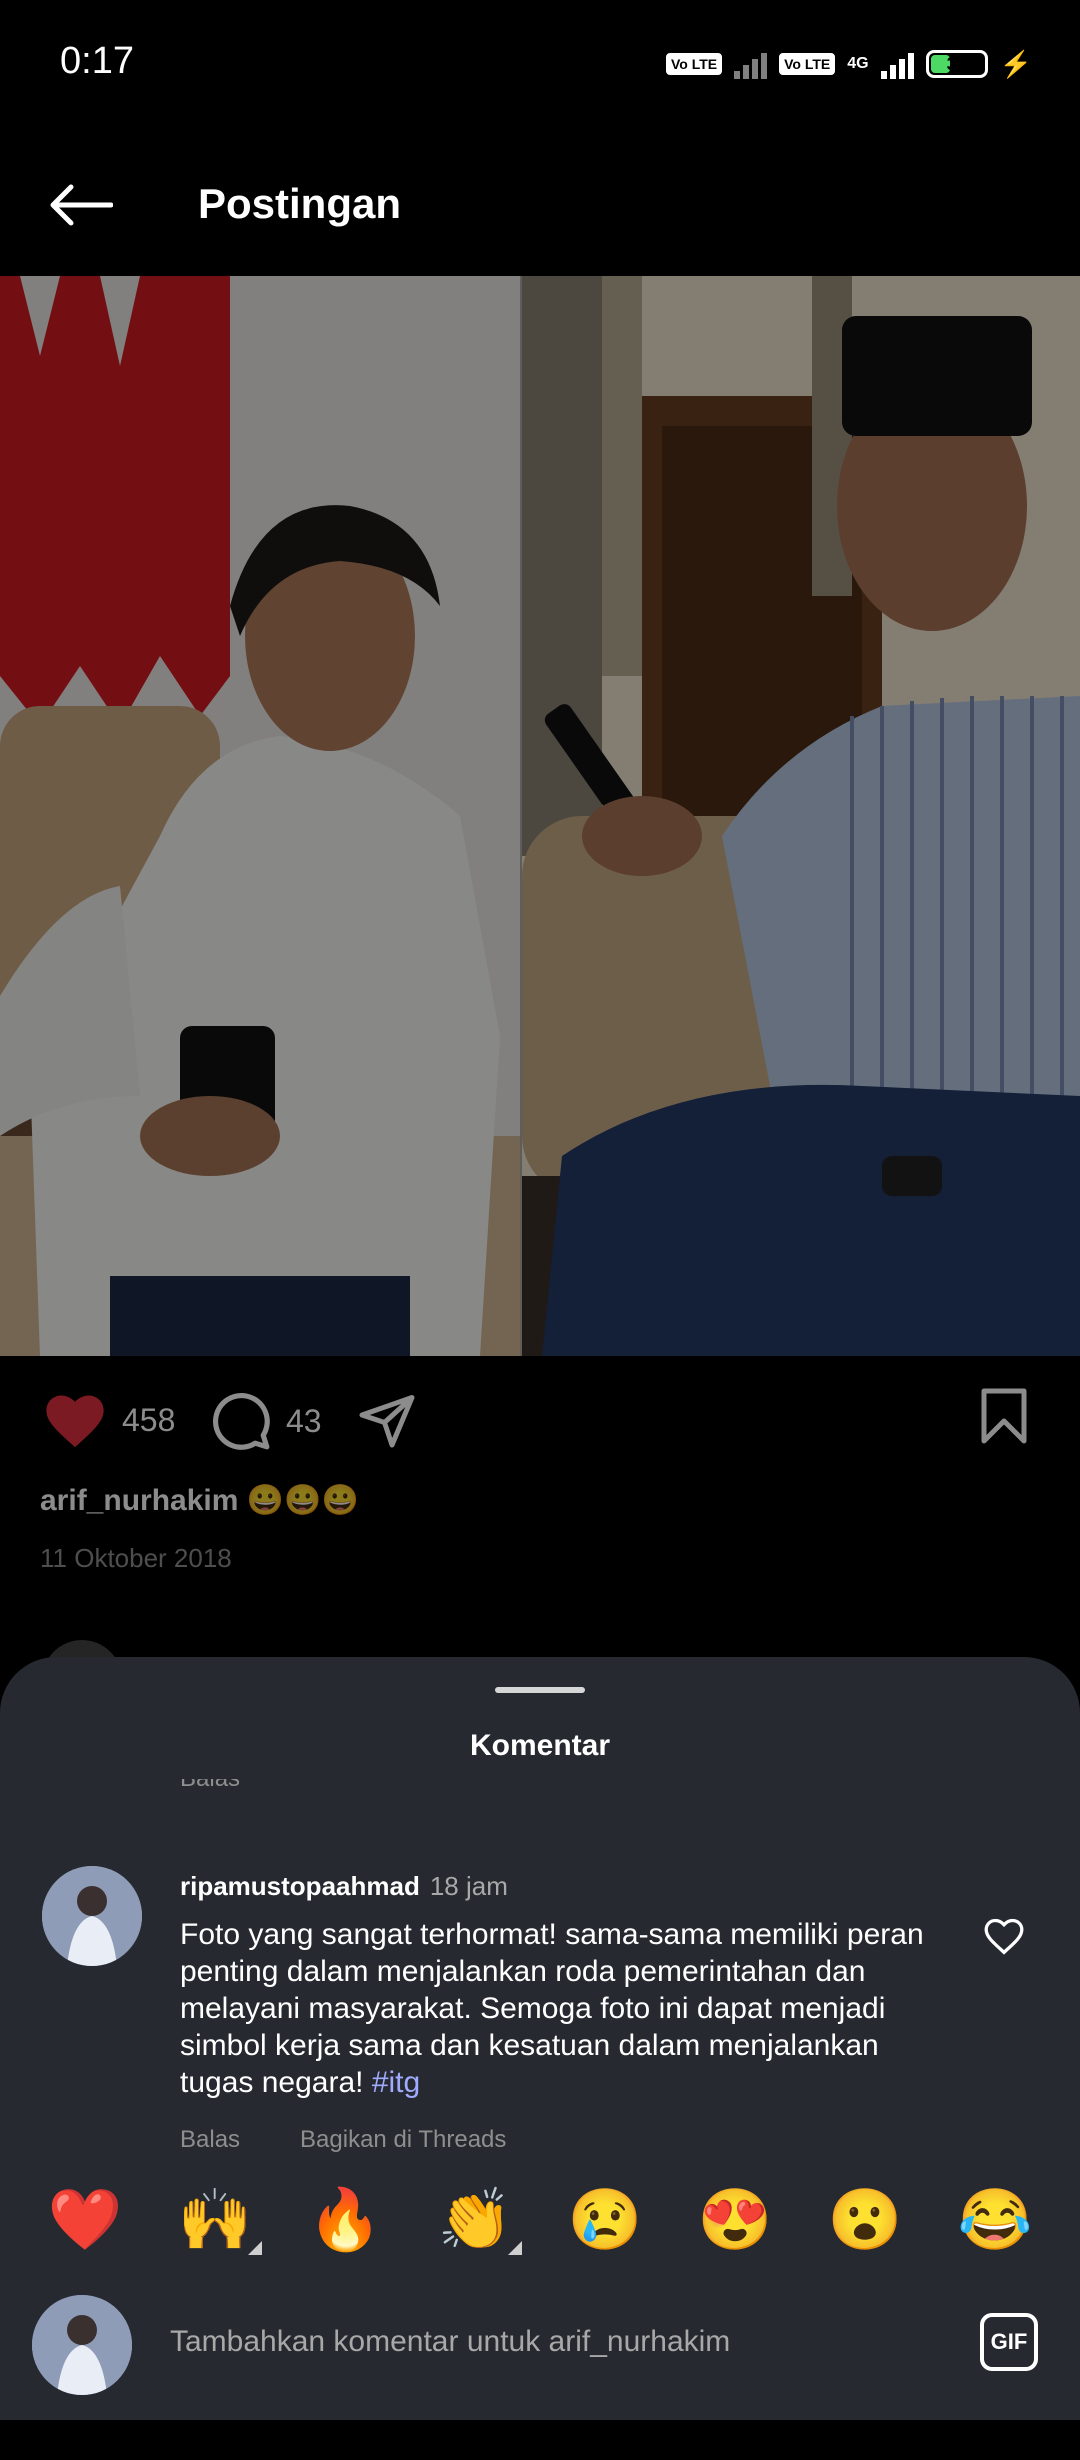  What do you see at coordinates (468, 1886) in the screenshot?
I see `comment-time: 18 jam` at bounding box center [468, 1886].